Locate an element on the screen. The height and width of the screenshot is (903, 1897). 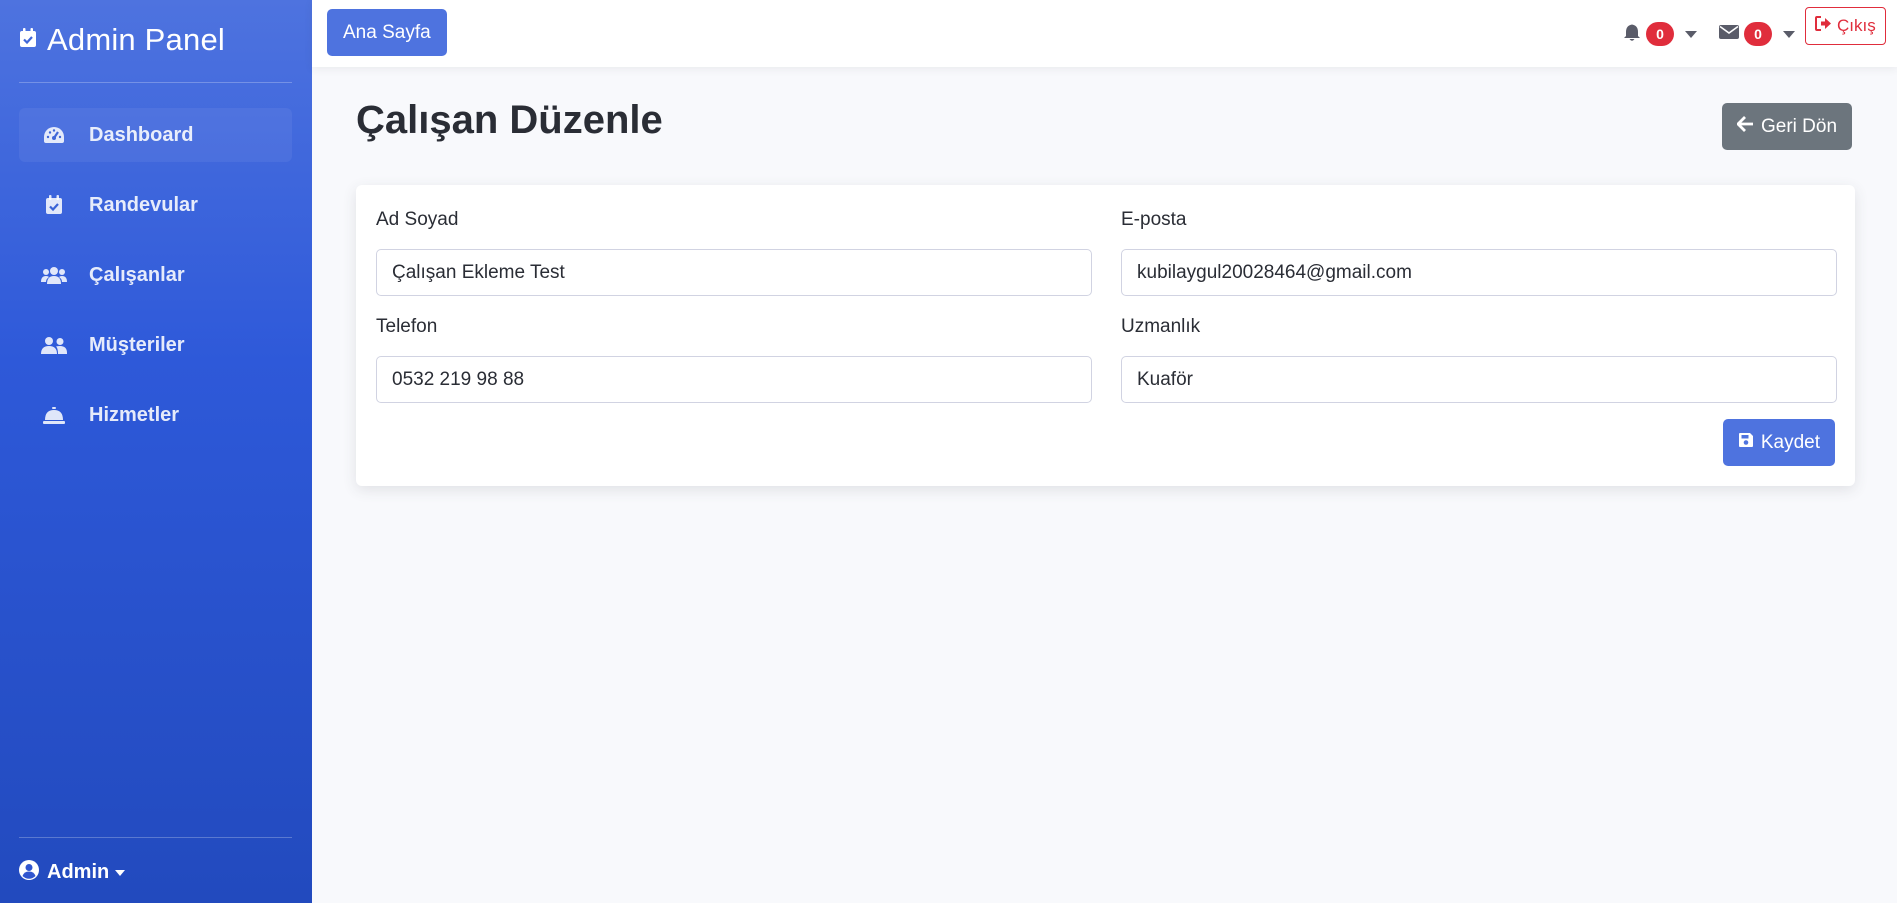
email-field-group: E-posta is located at coordinates (1479, 252).